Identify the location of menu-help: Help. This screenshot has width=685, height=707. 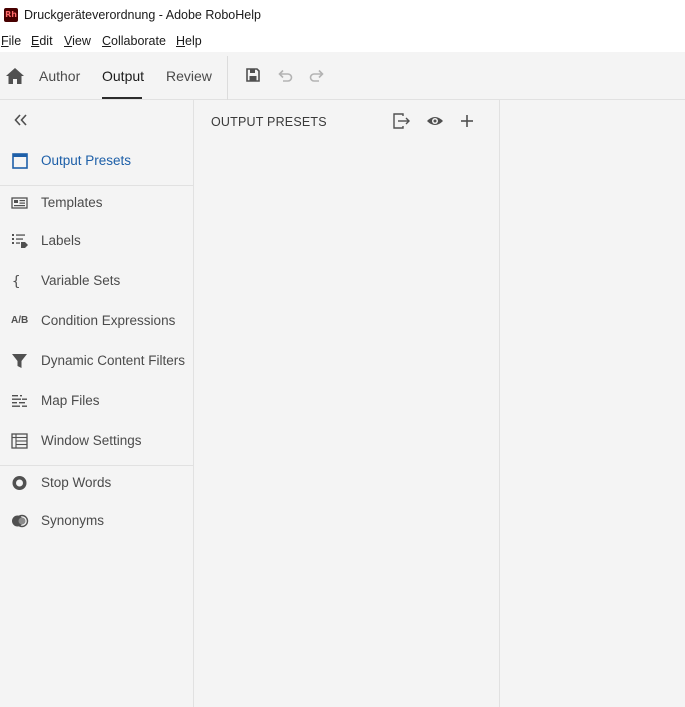
(189, 41).